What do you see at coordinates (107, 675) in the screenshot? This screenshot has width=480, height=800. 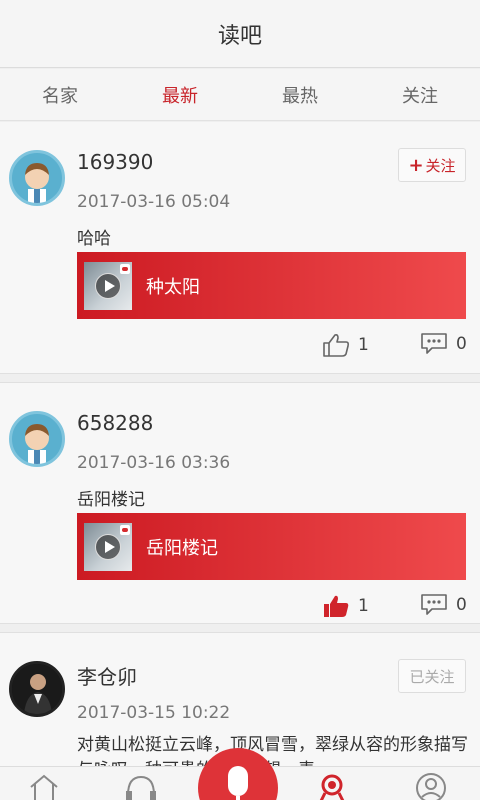 I see `username: 李仓卯` at bounding box center [107, 675].